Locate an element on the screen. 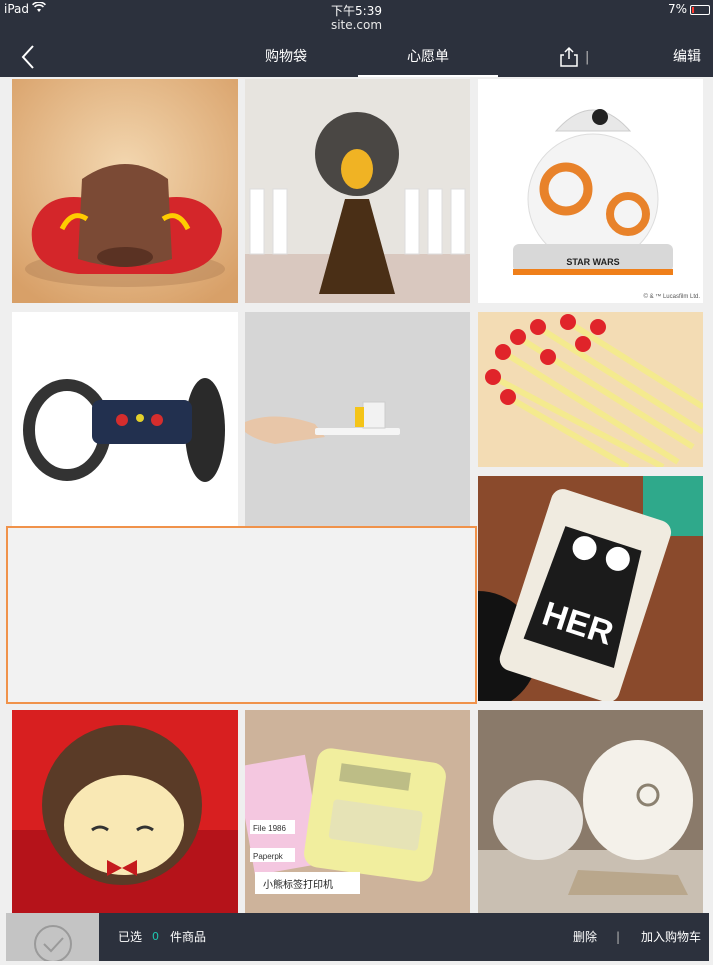  product-image-robot is located at coordinates (125, 424).